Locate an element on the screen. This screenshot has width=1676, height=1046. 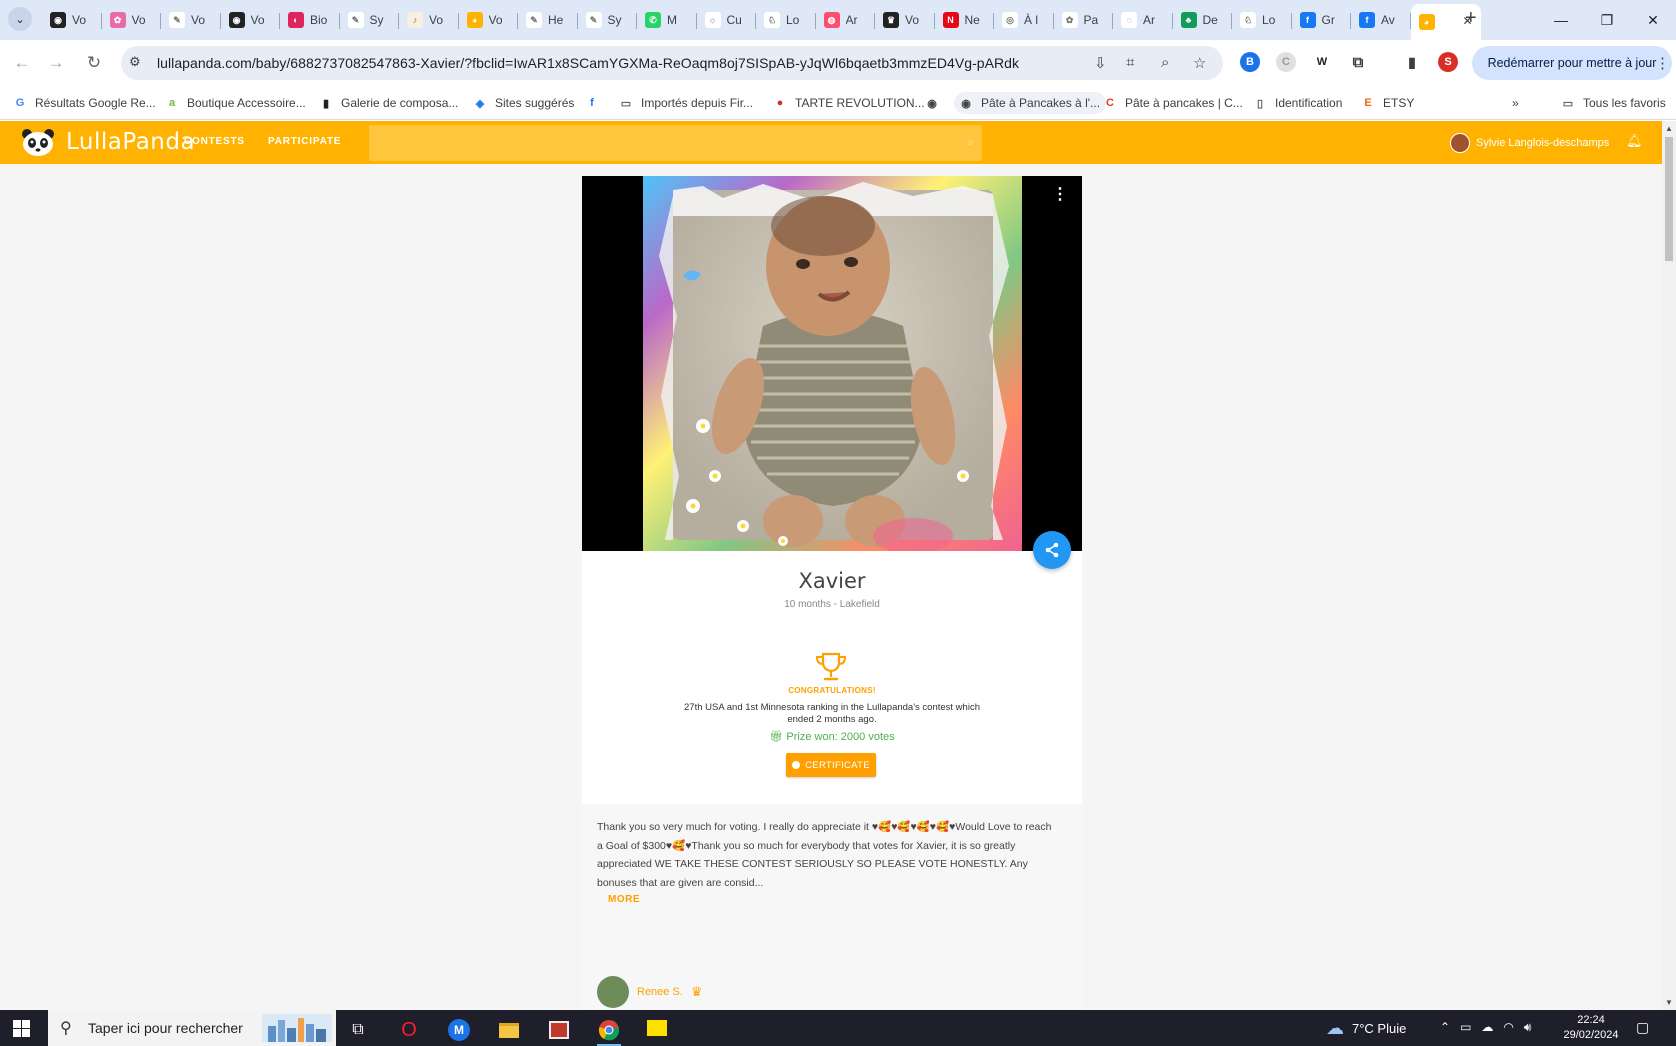
opera-icon: O is located at coordinates (409, 1030).